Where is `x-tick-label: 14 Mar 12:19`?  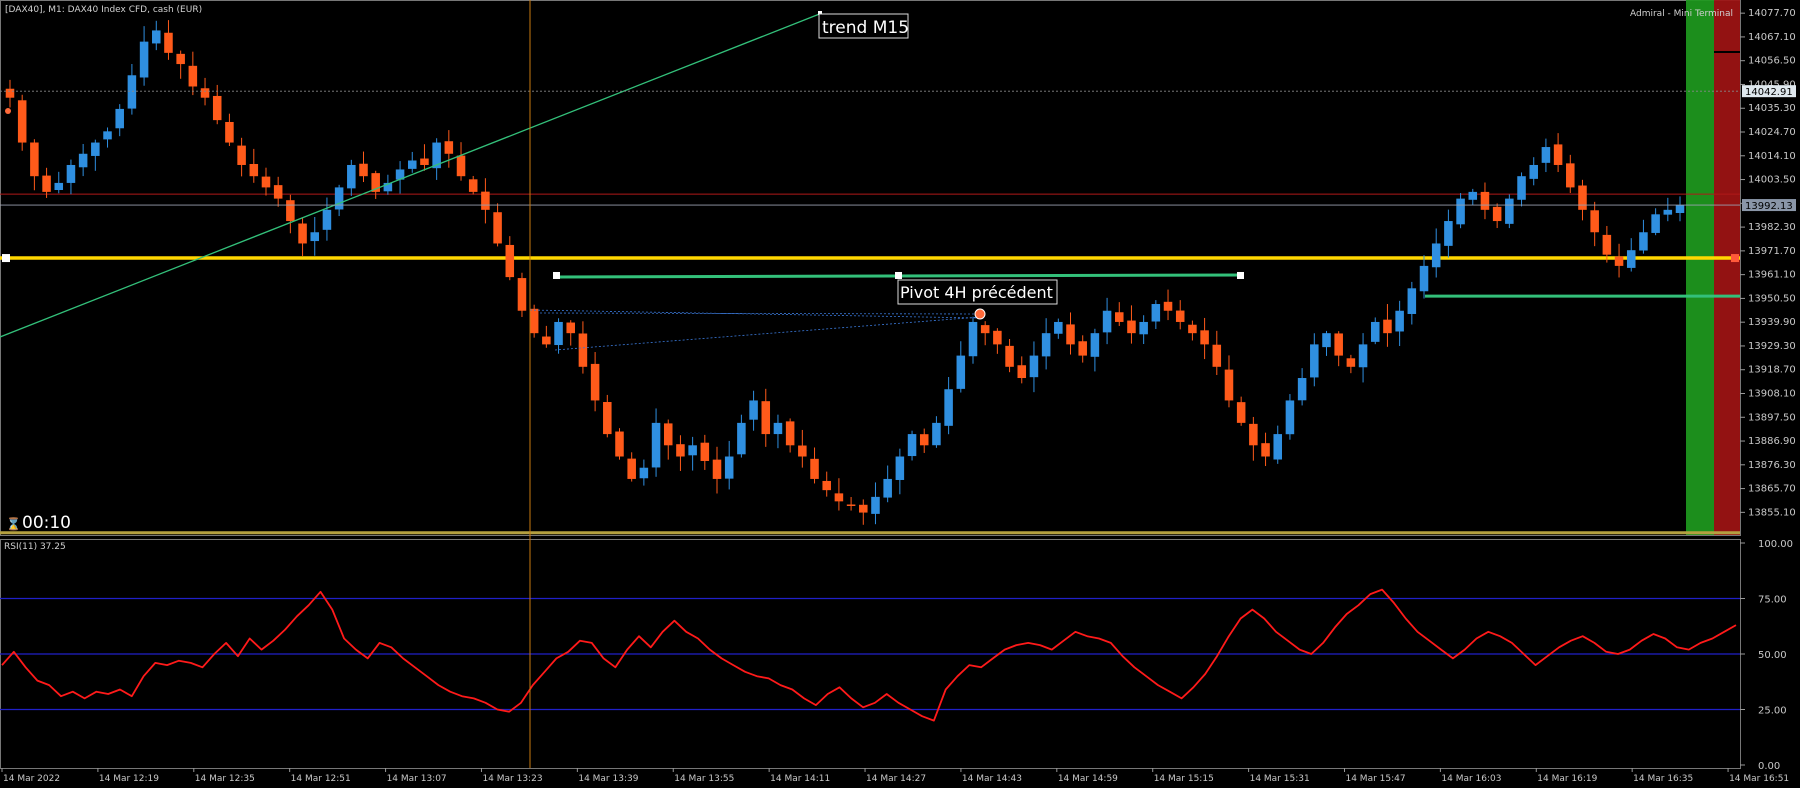 x-tick-label: 14 Mar 12:19 is located at coordinates (129, 779).